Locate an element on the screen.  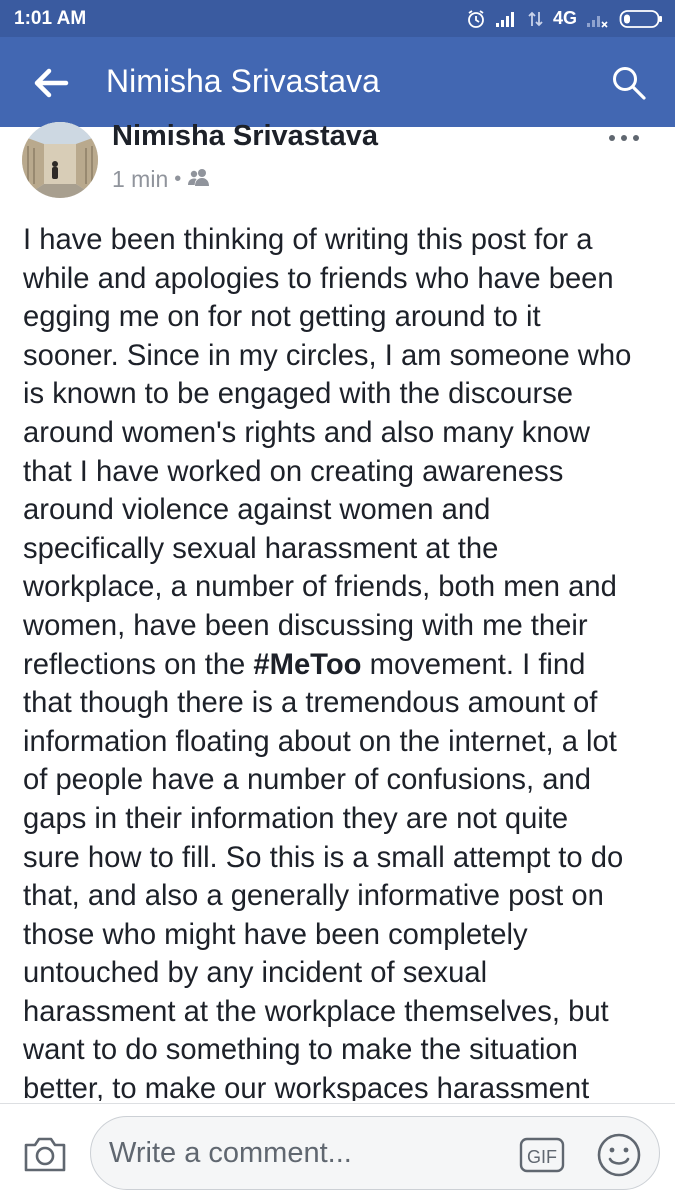
back-arrow-icon is located at coordinates (52, 83).